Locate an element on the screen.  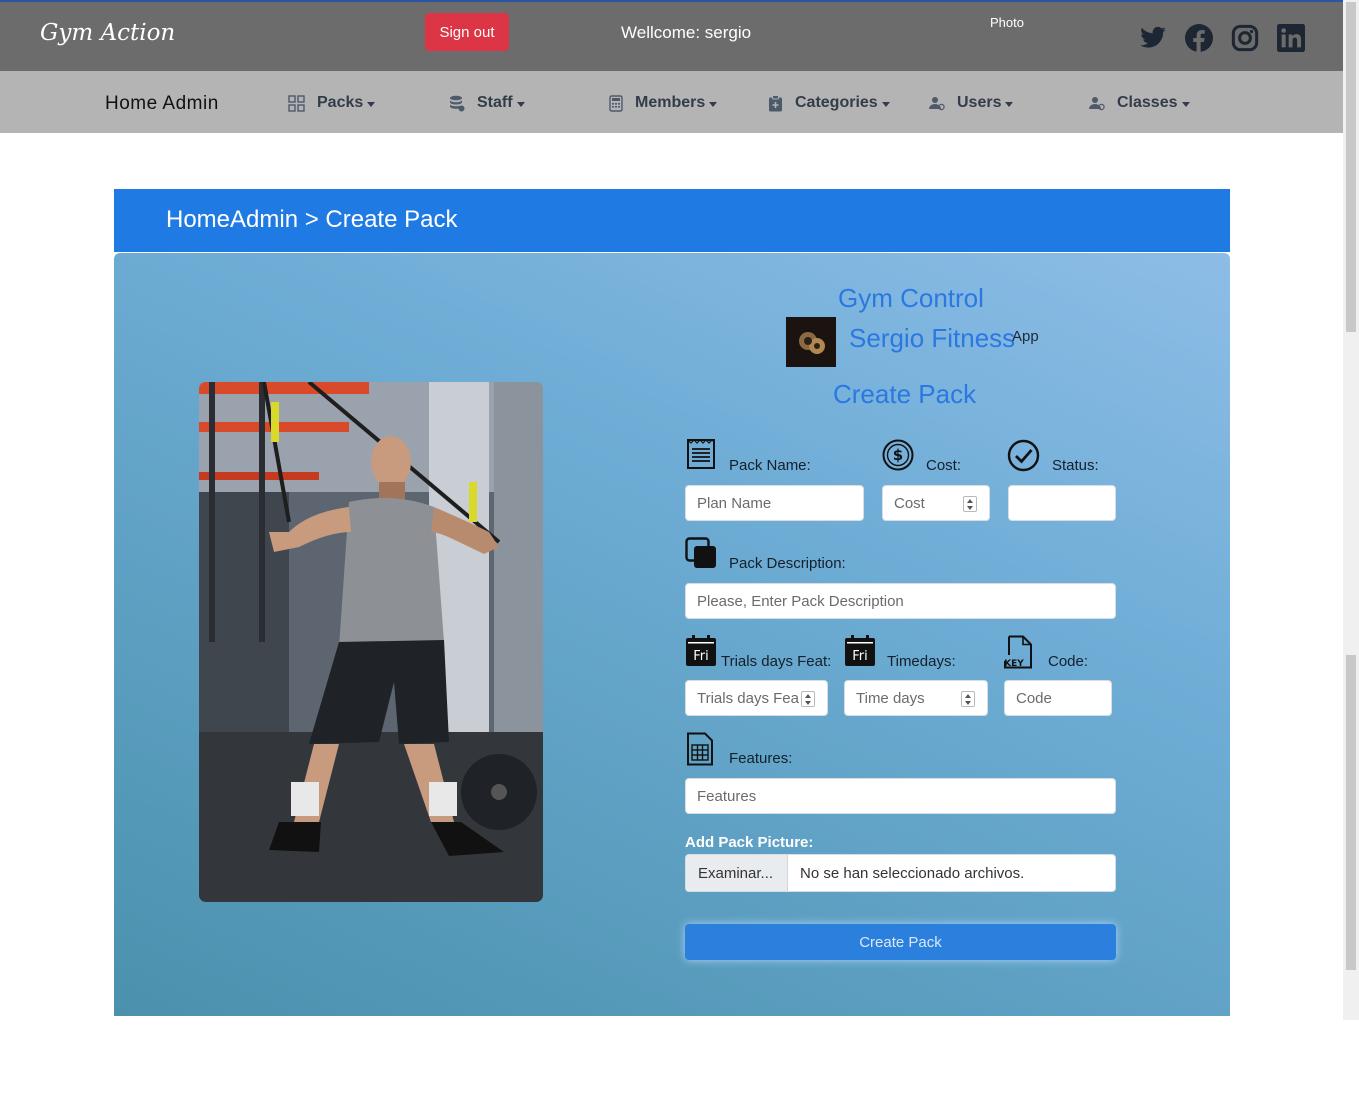
create-pack-button: Create Pack is located at coordinates (900, 942).